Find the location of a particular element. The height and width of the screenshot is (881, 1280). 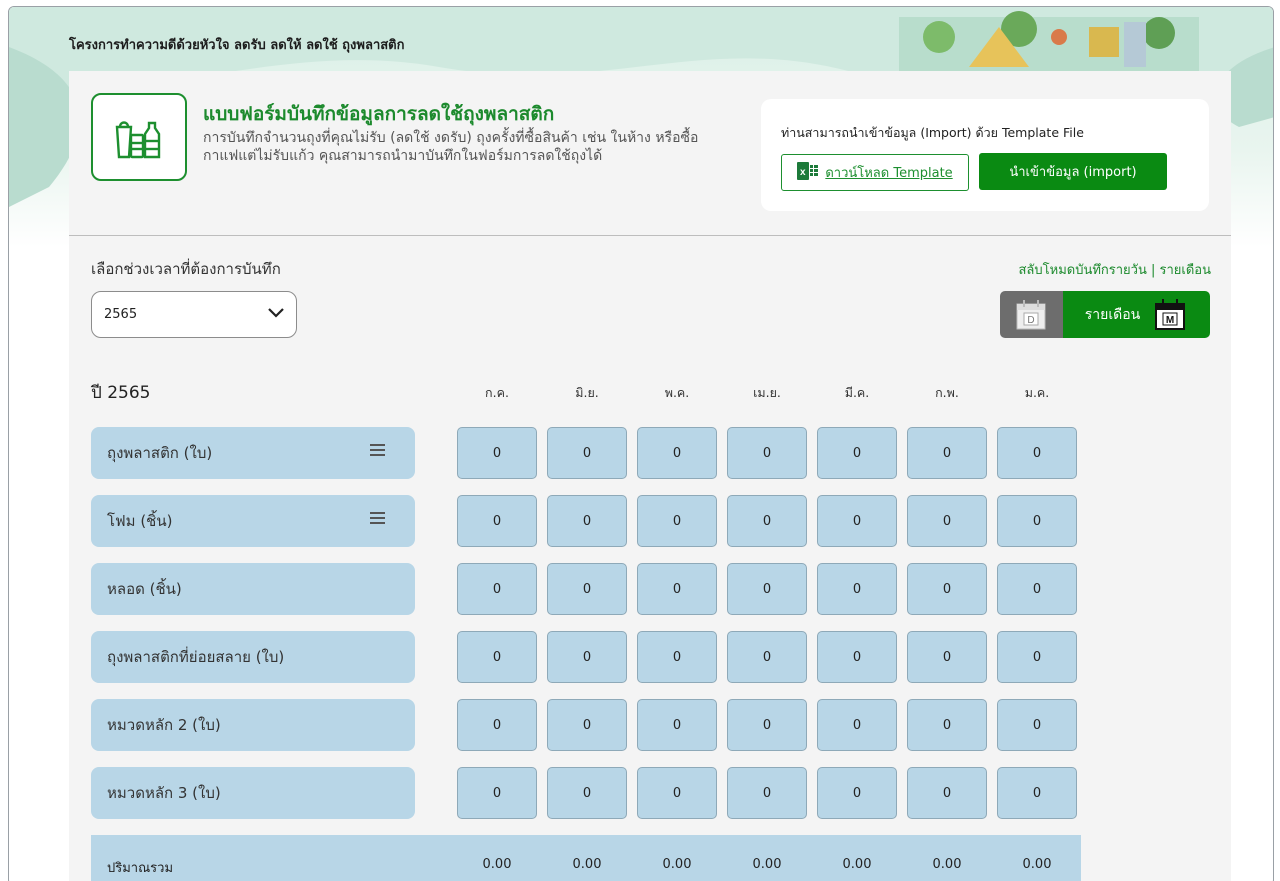

mode-toggle: D รายเดือน M is located at coordinates (1105, 314).